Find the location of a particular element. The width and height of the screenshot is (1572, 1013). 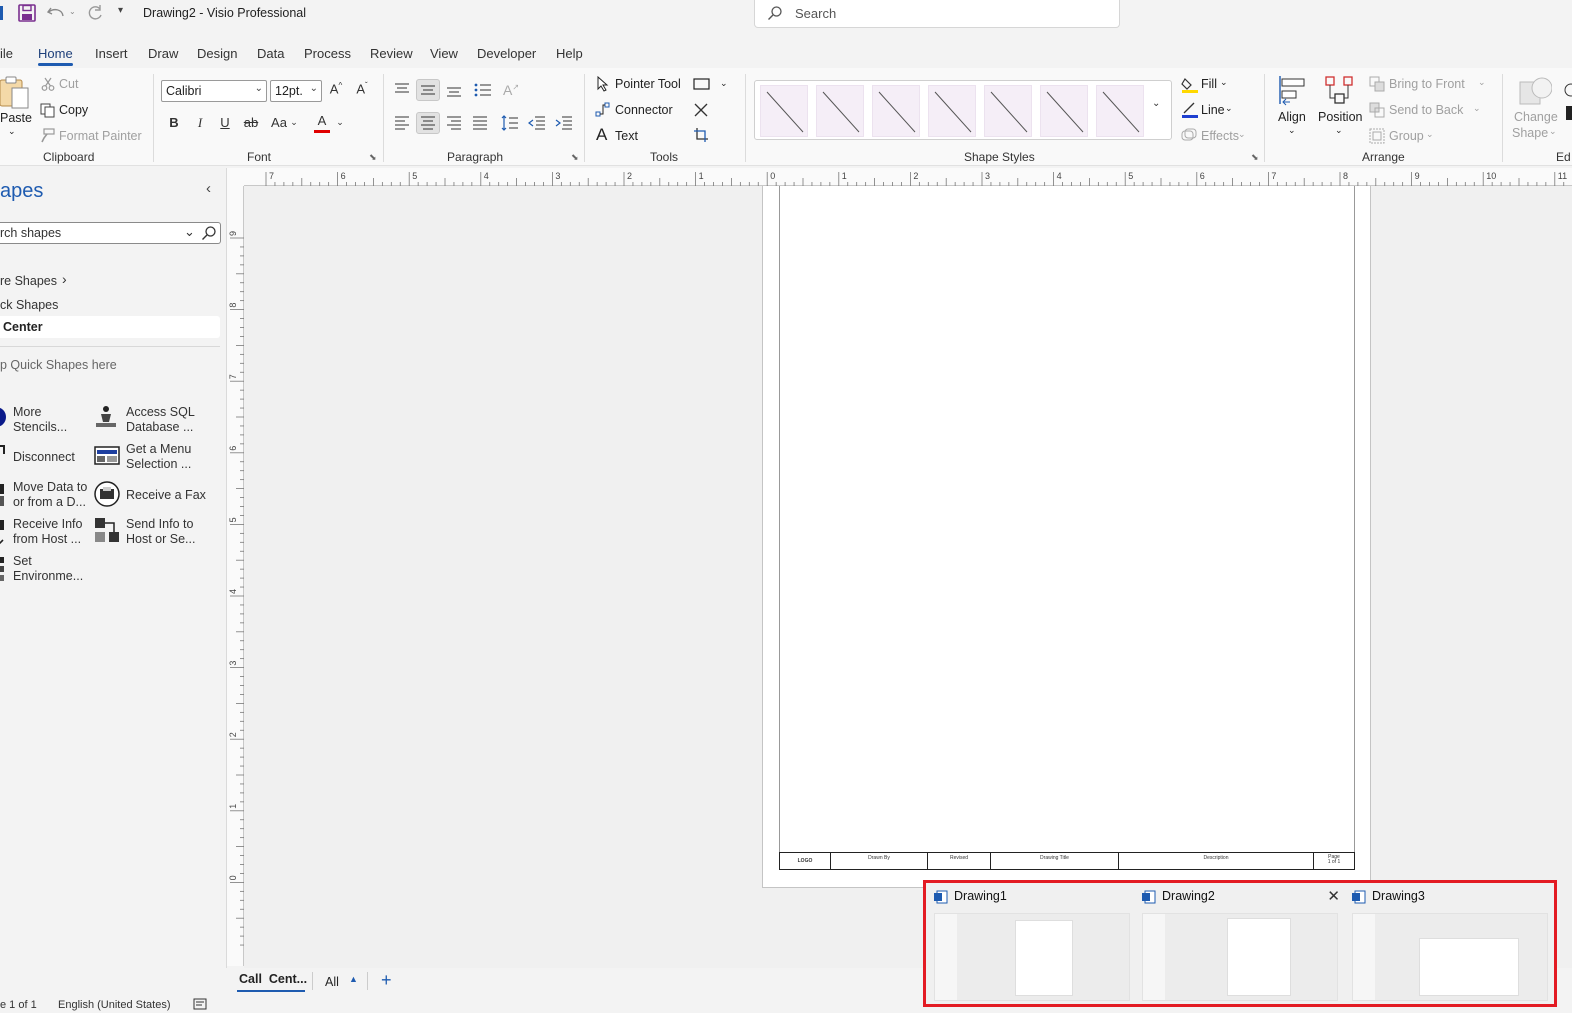

fill-button: Fill is located at coordinates (1209, 84).